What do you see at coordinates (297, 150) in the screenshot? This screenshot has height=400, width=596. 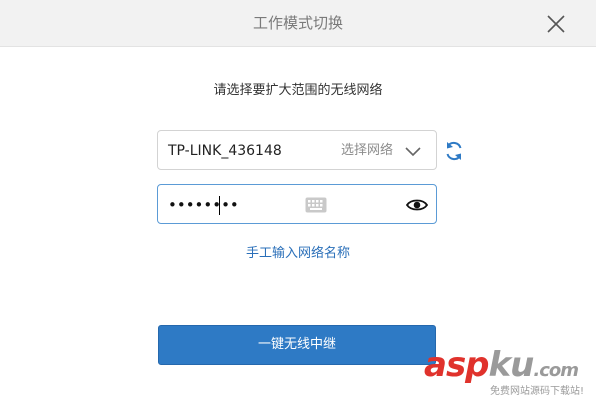 I see `ssid-select: TP-LINK_436148 选择网络` at bounding box center [297, 150].